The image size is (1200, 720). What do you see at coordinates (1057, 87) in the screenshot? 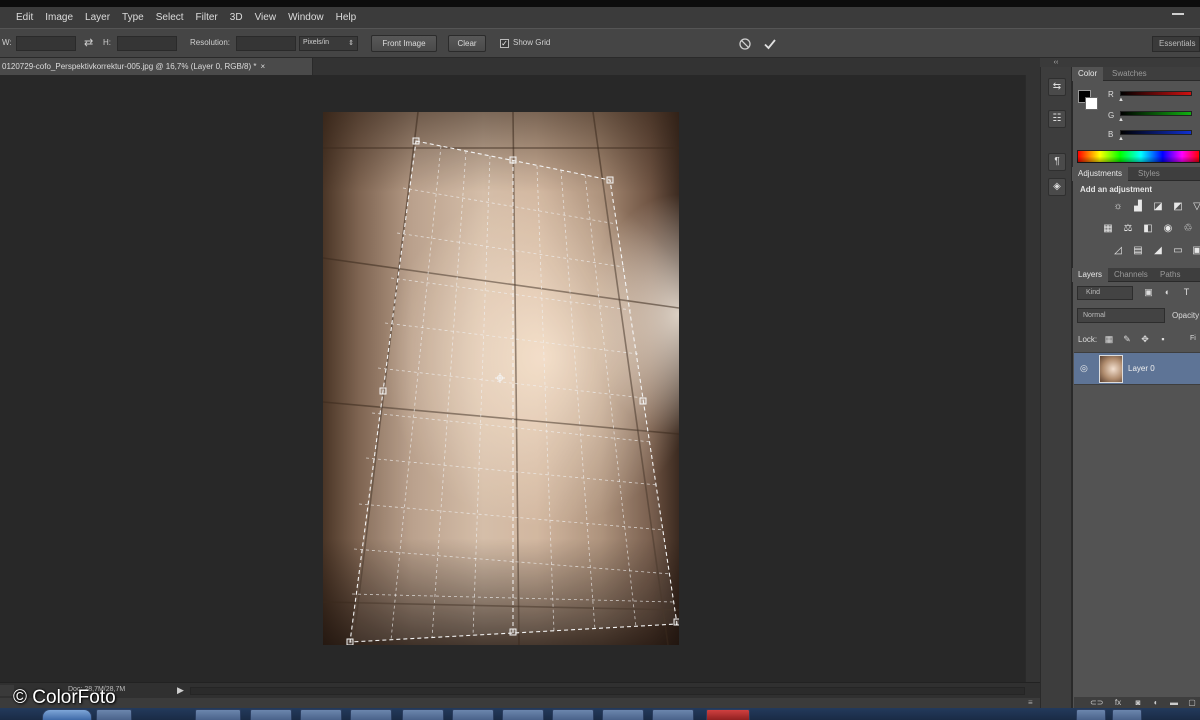
I see `history-icon: ⇆` at bounding box center [1057, 87].